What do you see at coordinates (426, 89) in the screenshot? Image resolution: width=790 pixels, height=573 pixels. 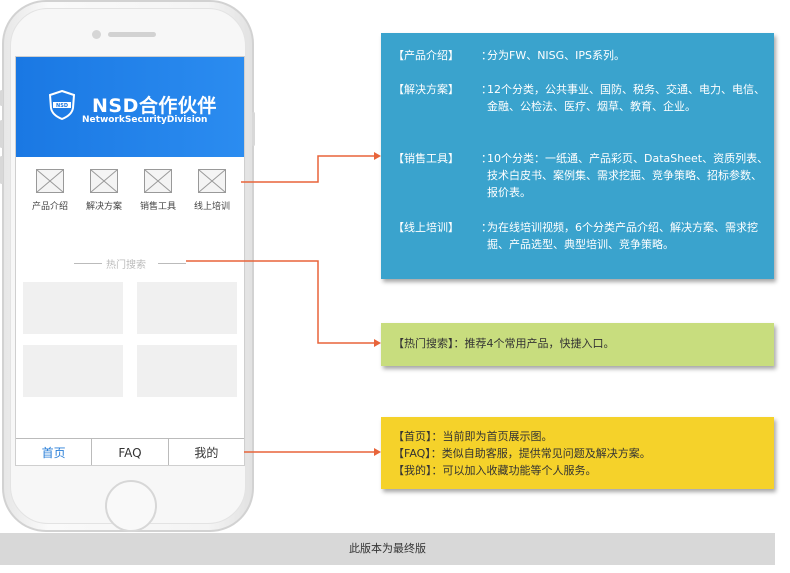 I see `note-key: 【解决方案】` at bounding box center [426, 89].